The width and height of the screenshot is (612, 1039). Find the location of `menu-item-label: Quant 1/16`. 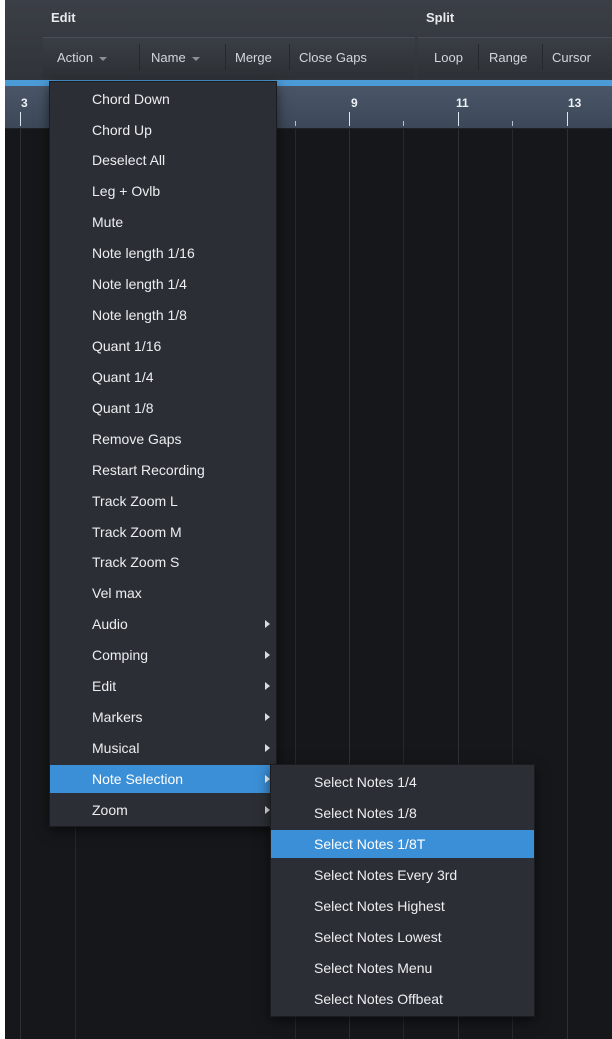

menu-item-label: Quant 1/16 is located at coordinates (127, 346).